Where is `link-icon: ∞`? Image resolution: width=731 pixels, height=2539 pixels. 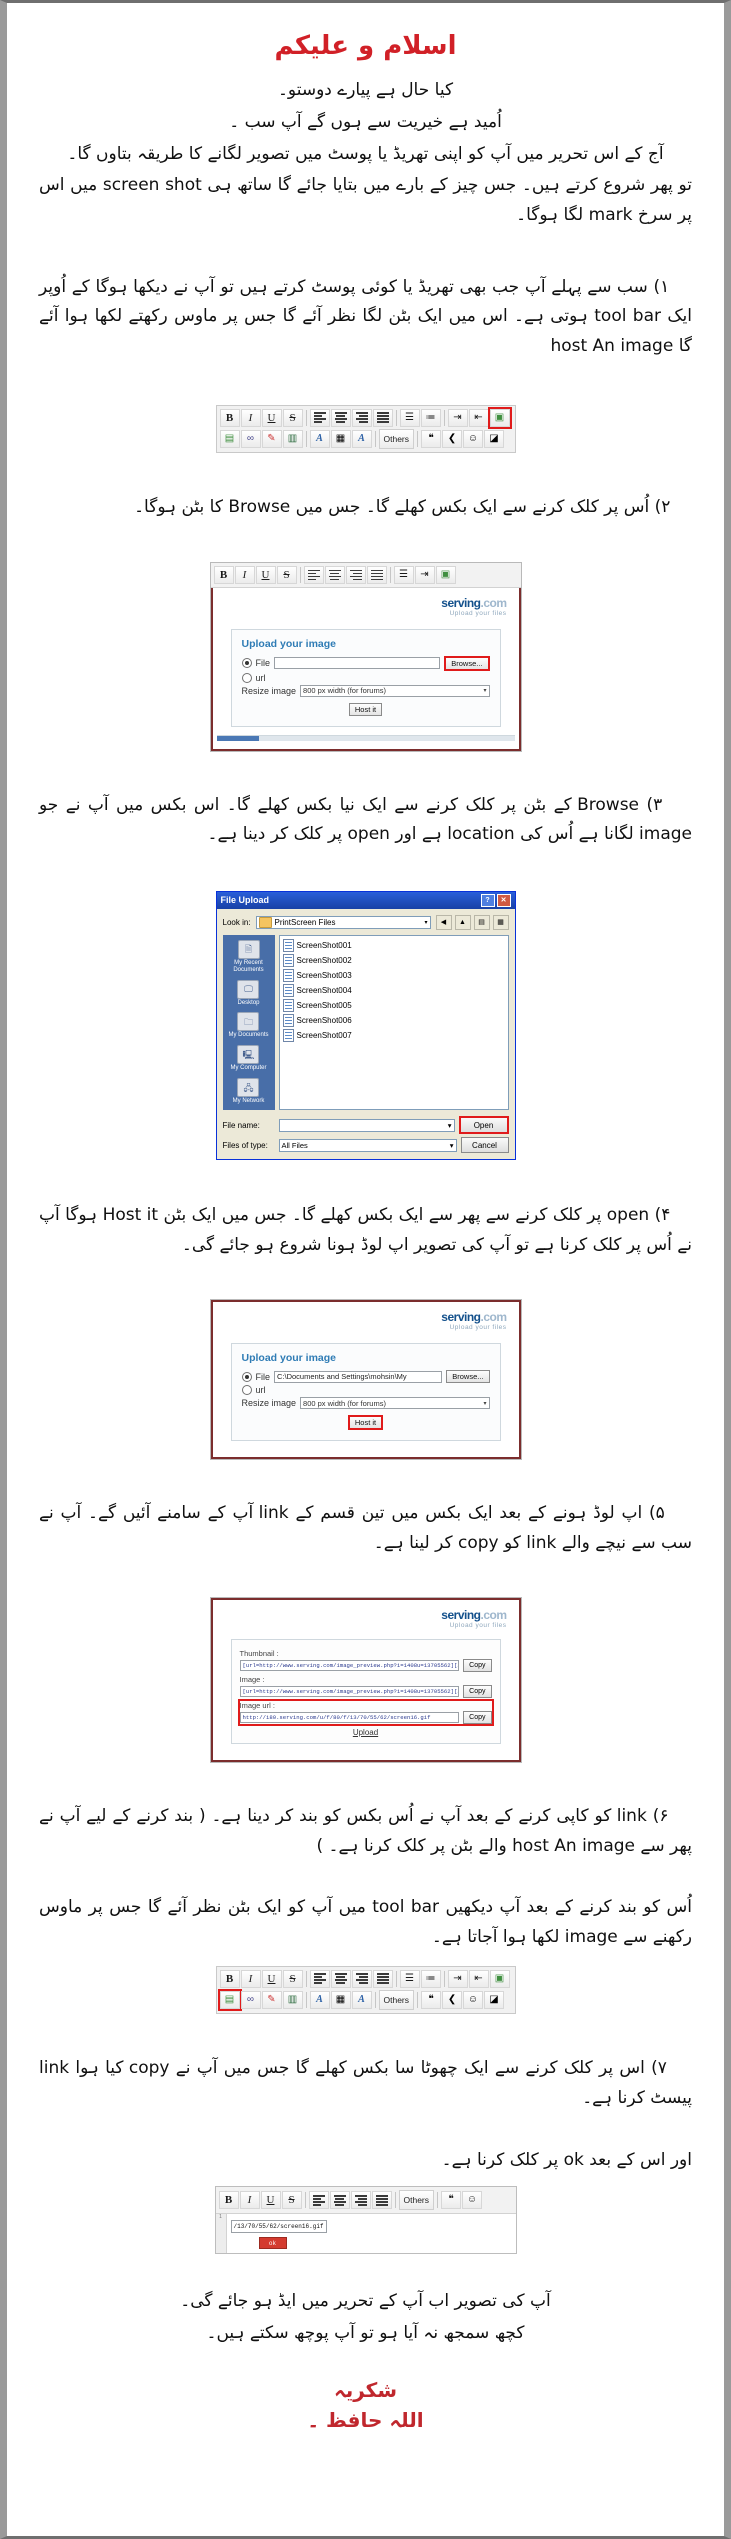
link-icon: ∞ is located at coordinates (250, 438).